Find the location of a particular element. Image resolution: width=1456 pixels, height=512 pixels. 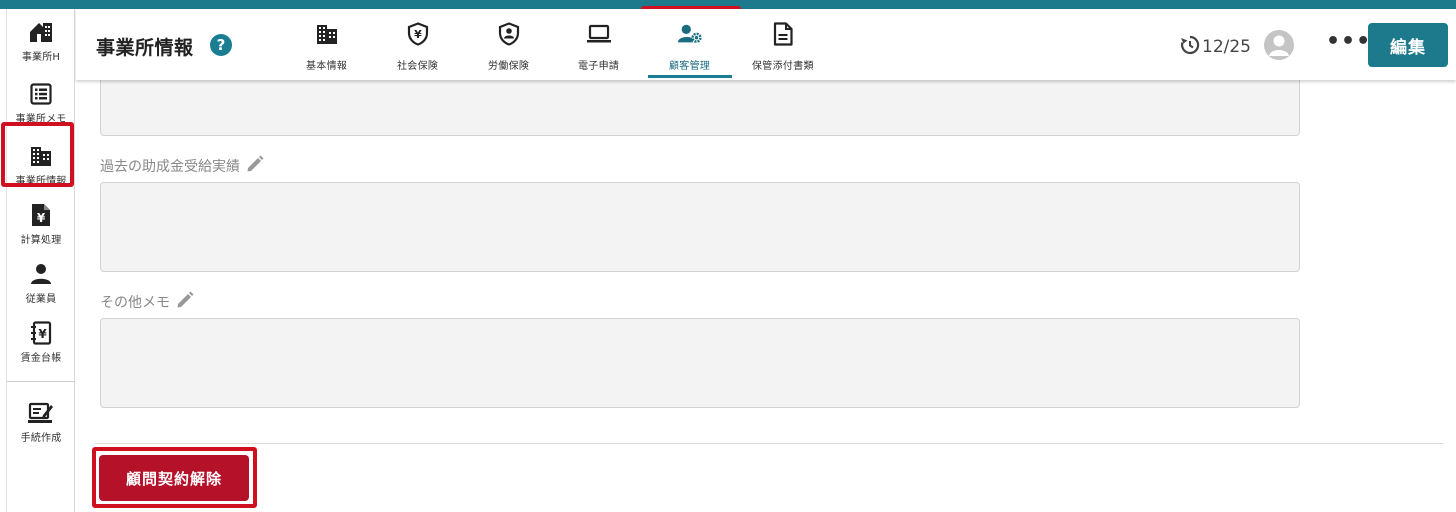

content-divider is located at coordinates (769, 443).